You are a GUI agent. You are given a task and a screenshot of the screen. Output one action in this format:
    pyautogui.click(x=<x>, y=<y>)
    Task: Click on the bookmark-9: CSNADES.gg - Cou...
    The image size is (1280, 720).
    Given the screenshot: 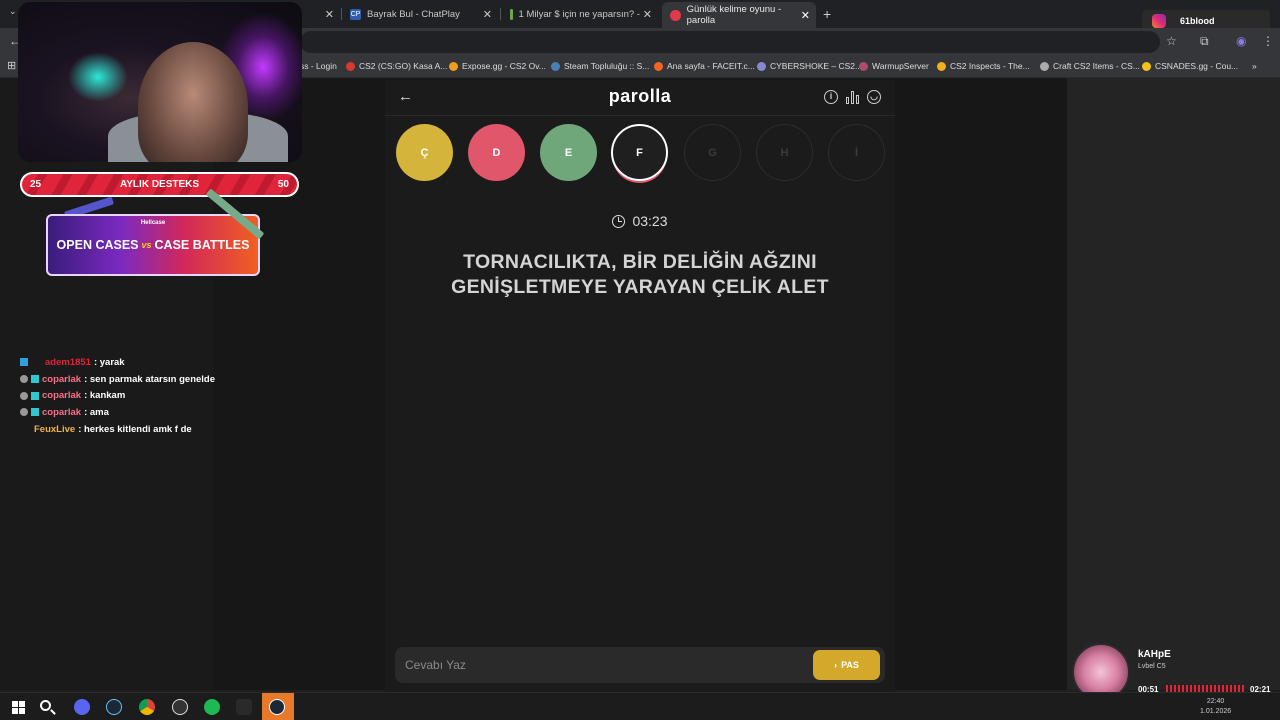 What is the action you would take?
    pyautogui.click(x=1190, y=66)
    